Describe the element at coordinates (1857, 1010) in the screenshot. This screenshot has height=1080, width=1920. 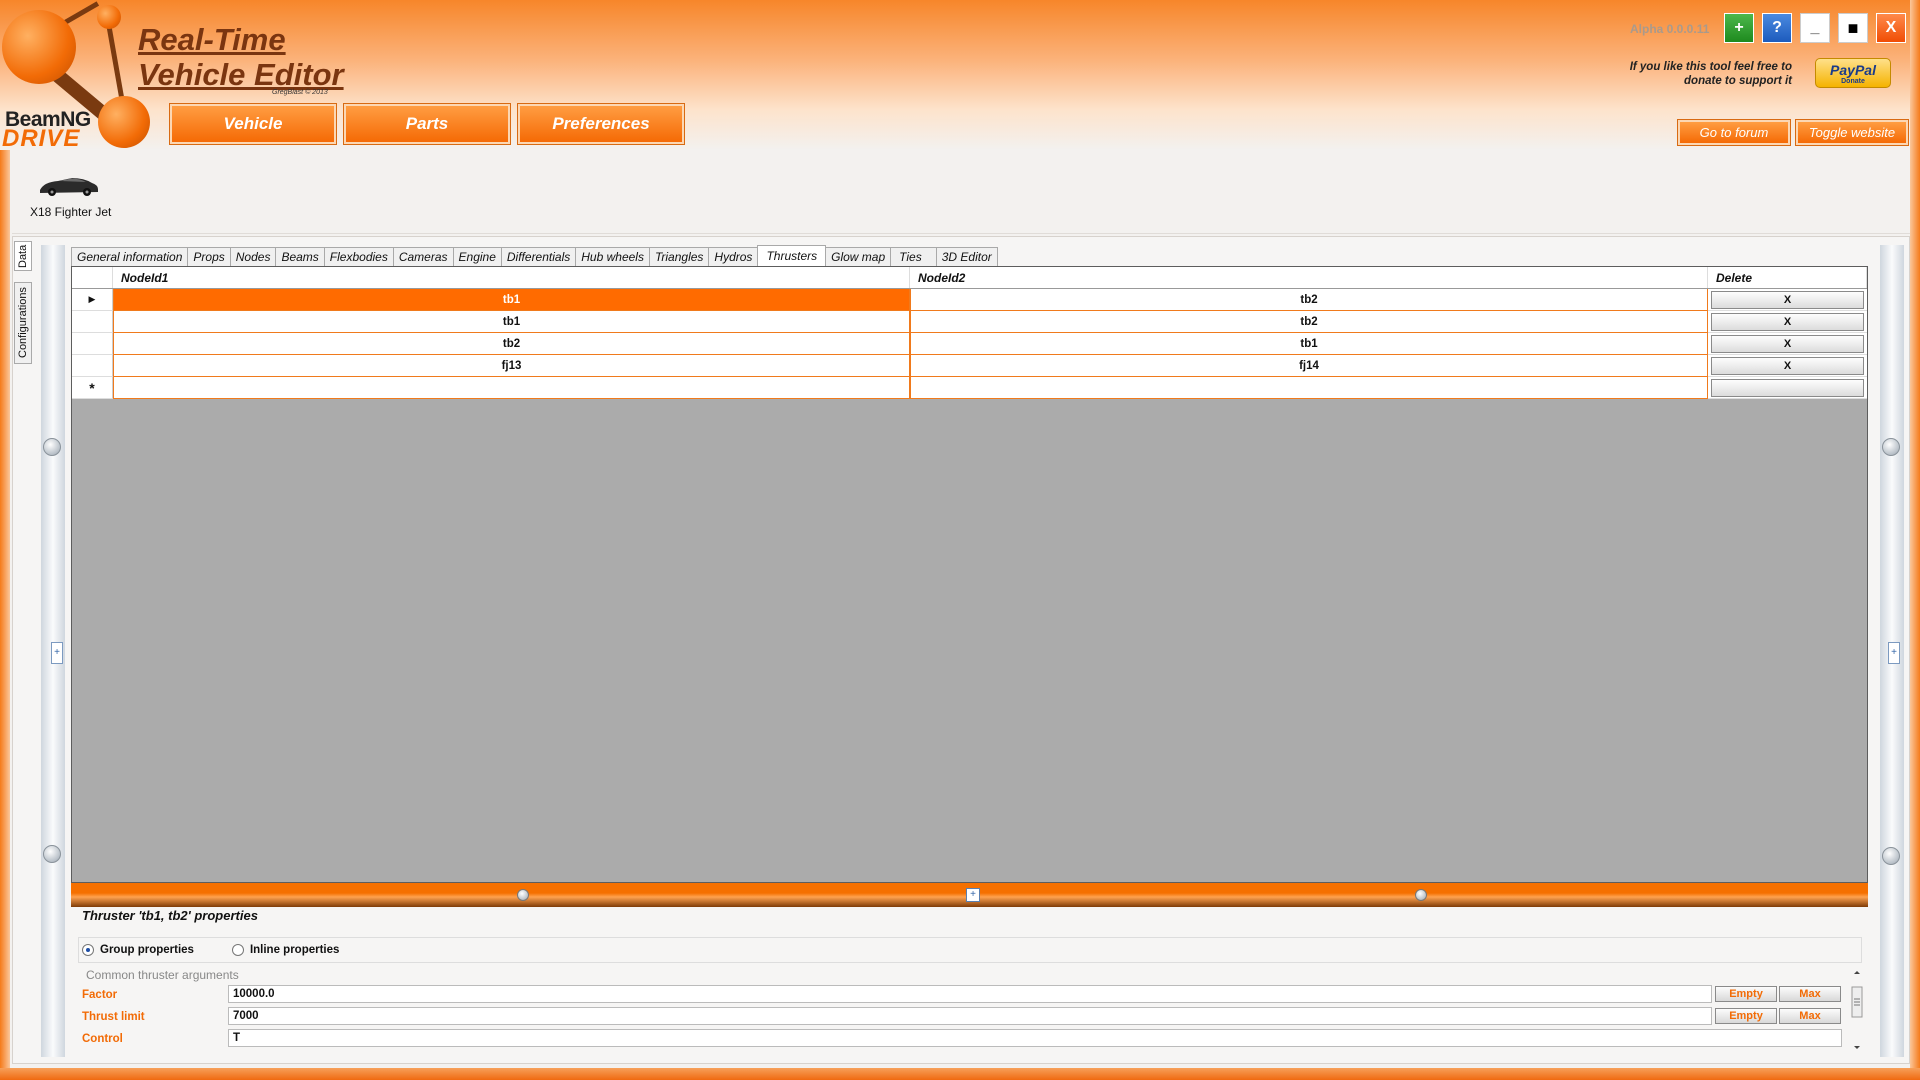
I see `arguments-scrollbar` at that location.